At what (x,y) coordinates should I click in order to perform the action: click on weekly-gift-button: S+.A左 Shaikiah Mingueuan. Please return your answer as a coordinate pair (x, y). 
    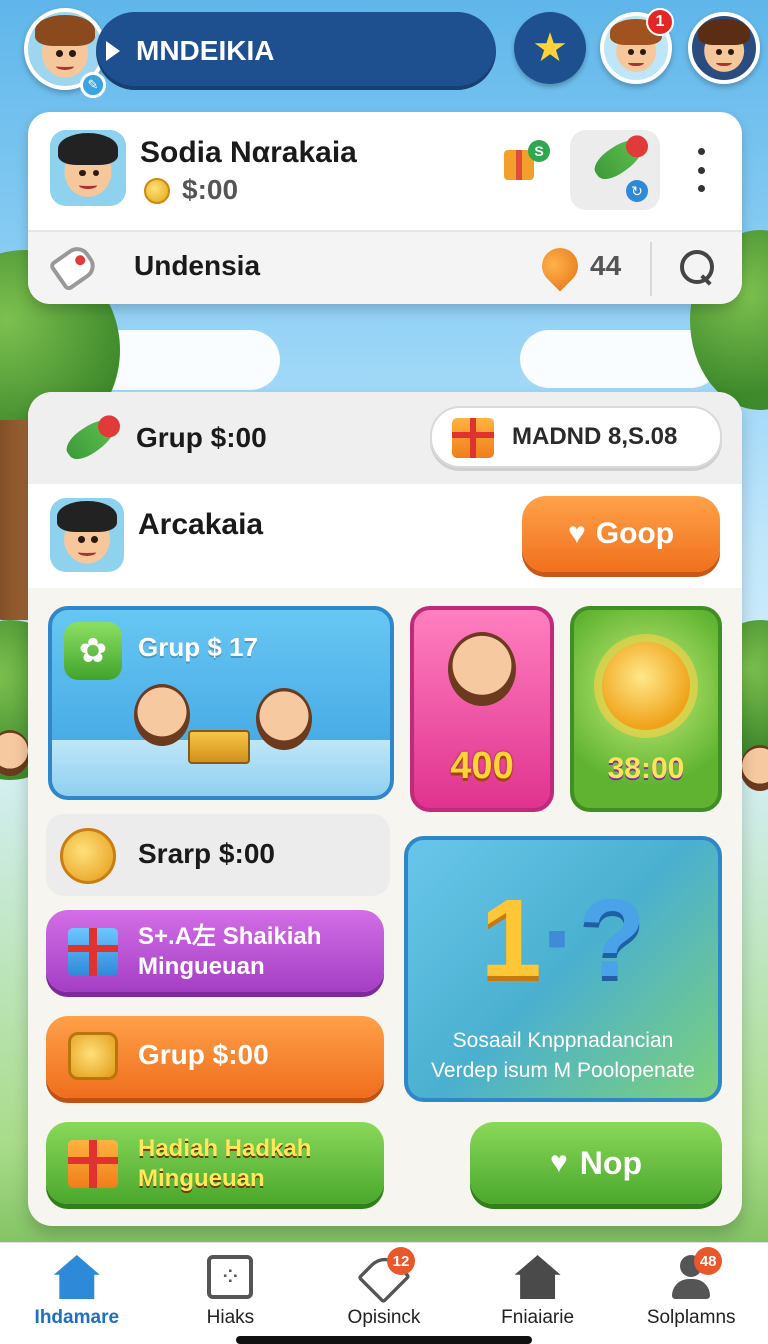
    Looking at the image, I should click on (215, 951).